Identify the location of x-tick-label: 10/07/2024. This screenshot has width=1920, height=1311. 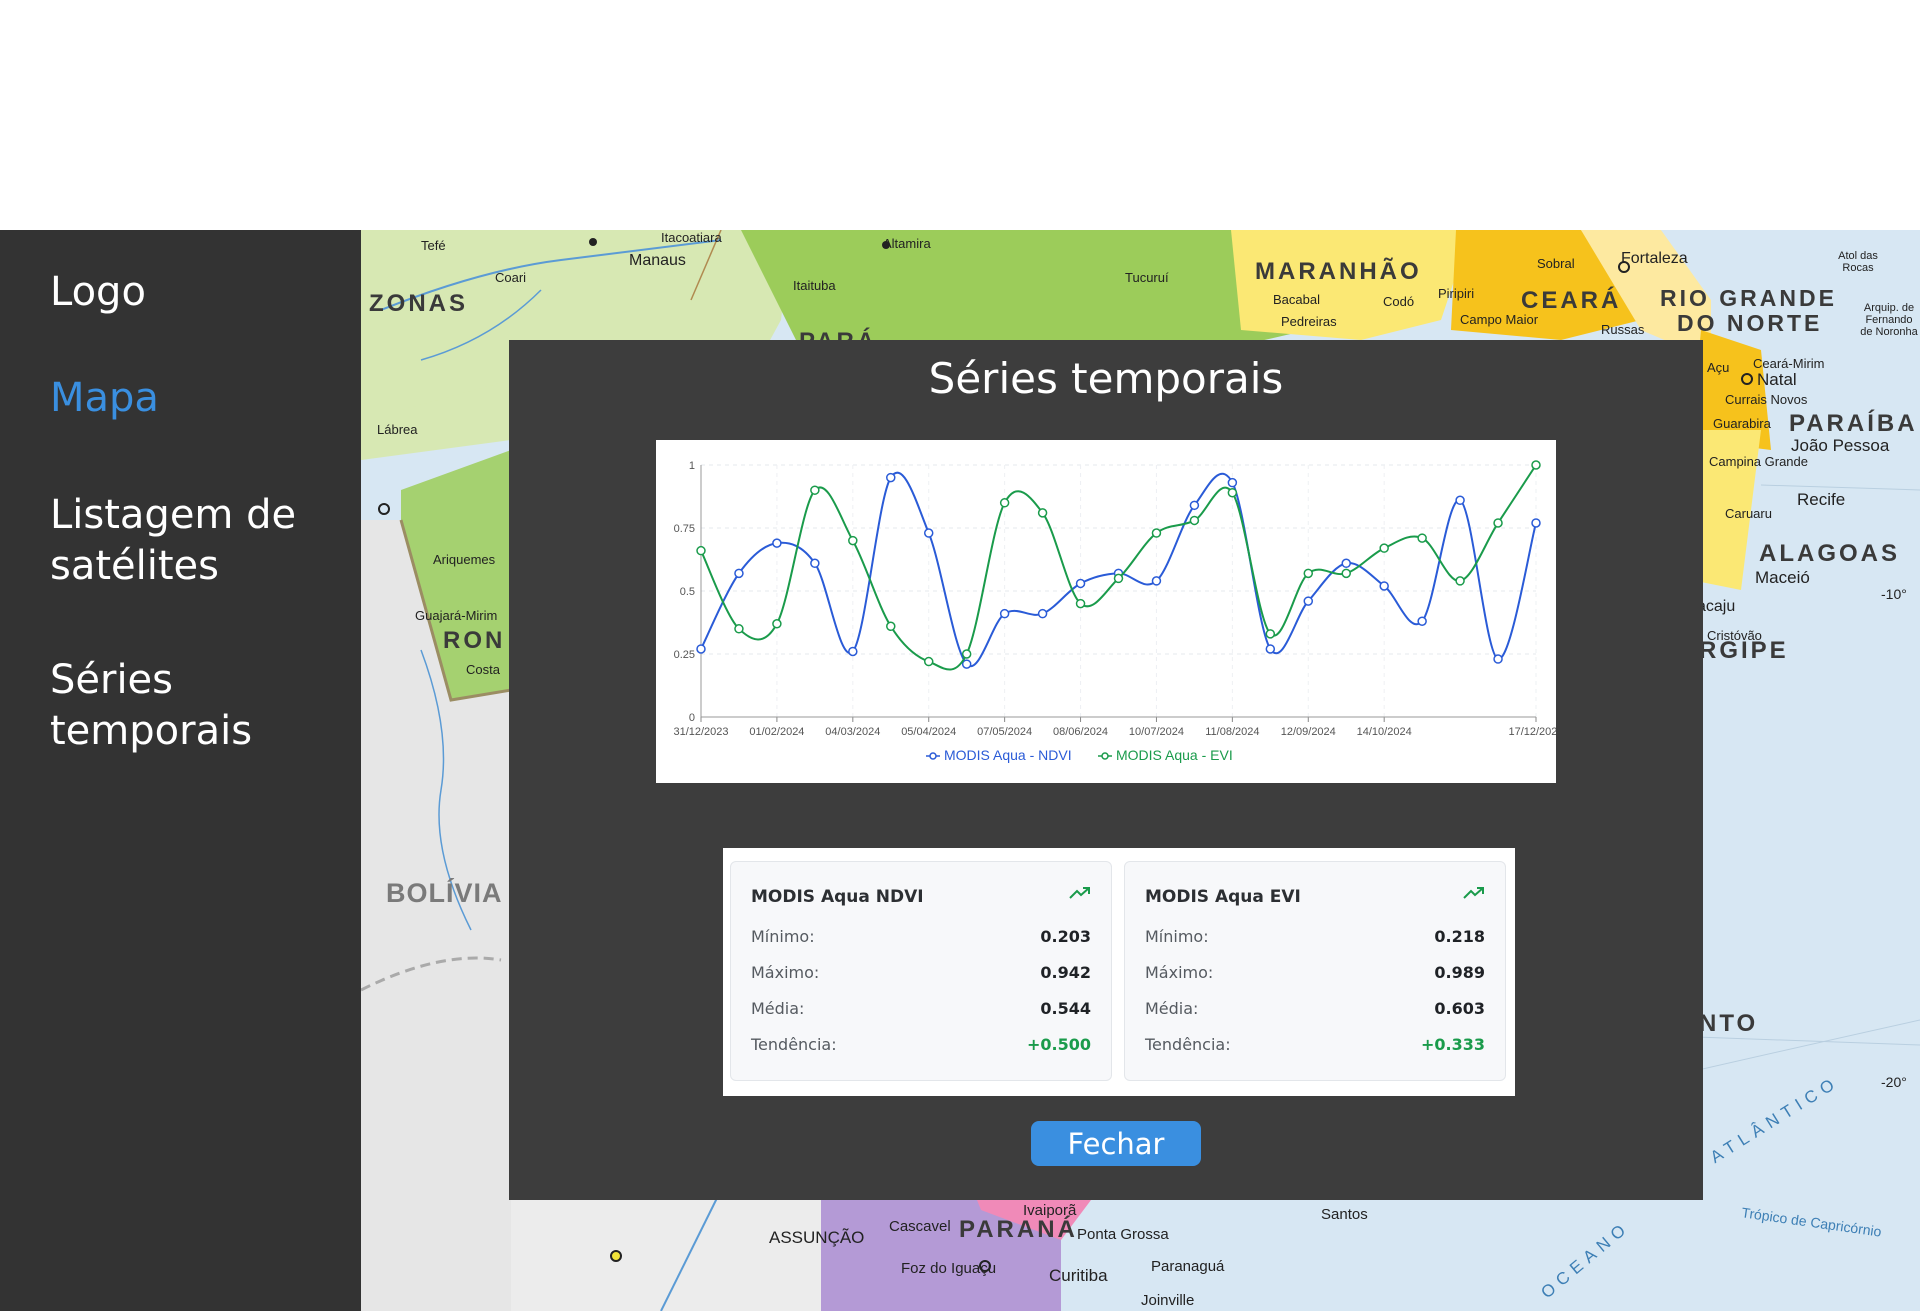
(1156, 732).